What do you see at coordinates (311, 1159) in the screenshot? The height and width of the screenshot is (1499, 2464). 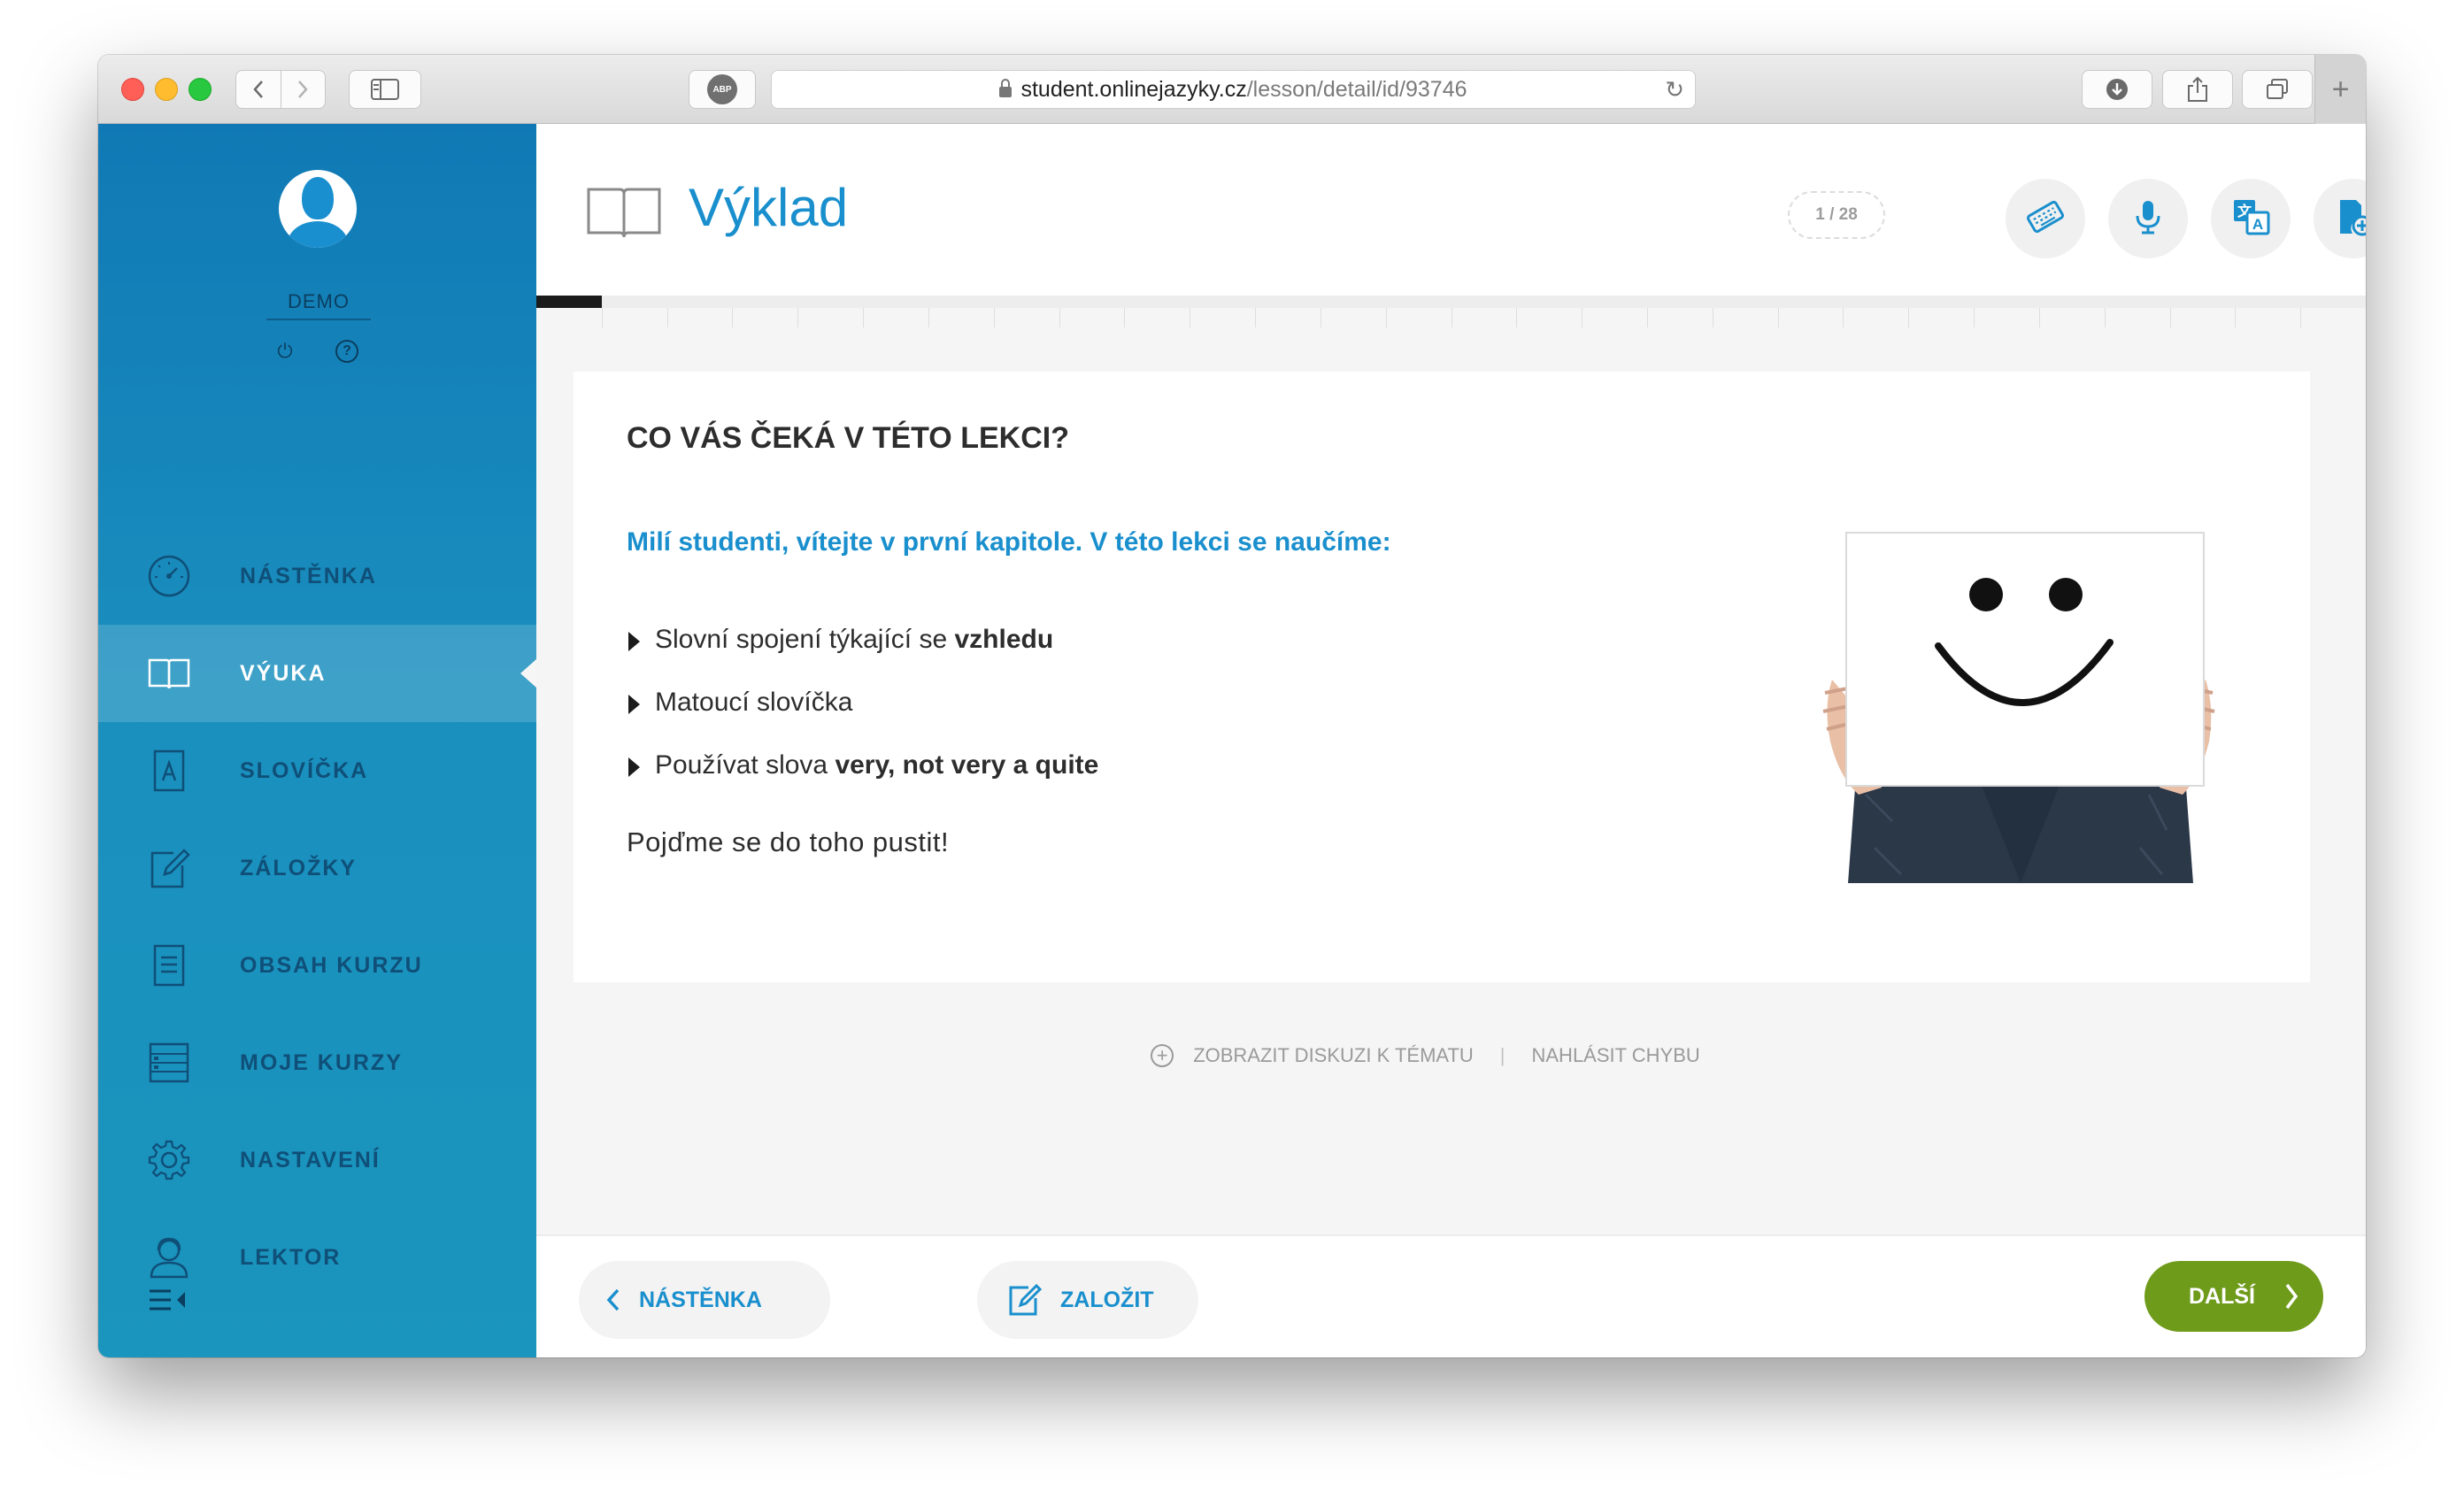 I see `sidebar-item-label: NASTAVENÍ` at bounding box center [311, 1159].